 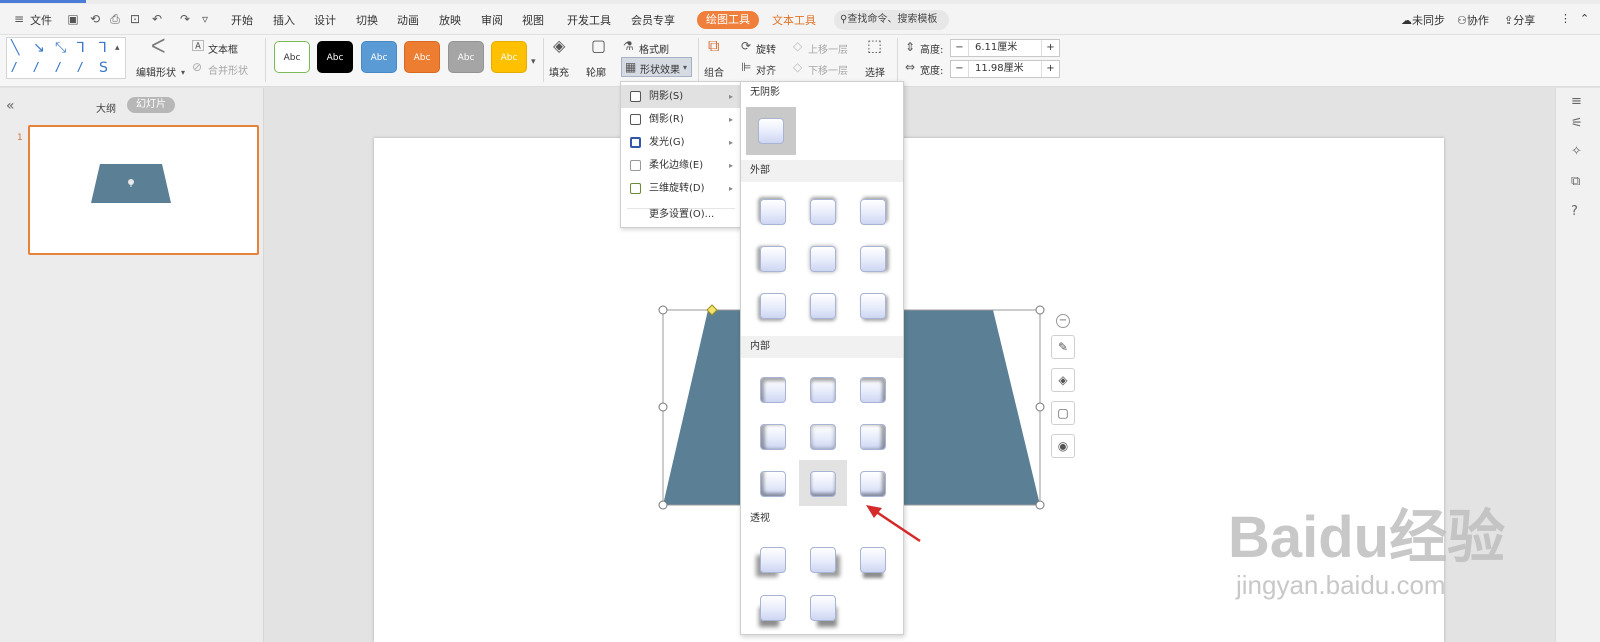 What do you see at coordinates (284, 20) in the screenshot?
I see `tab-insert: 插入` at bounding box center [284, 20].